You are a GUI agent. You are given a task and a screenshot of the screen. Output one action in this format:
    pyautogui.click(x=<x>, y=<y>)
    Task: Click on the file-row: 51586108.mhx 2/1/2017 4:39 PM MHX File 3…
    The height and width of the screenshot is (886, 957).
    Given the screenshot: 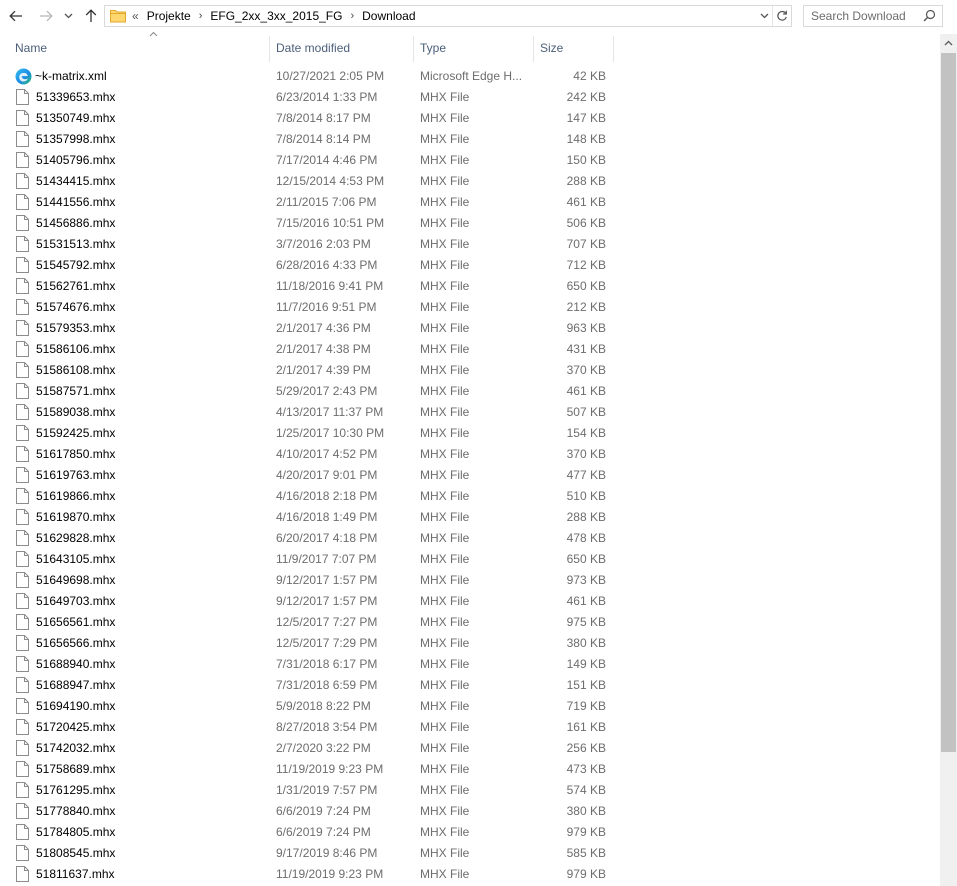 What is the action you would take?
    pyautogui.click(x=470, y=370)
    